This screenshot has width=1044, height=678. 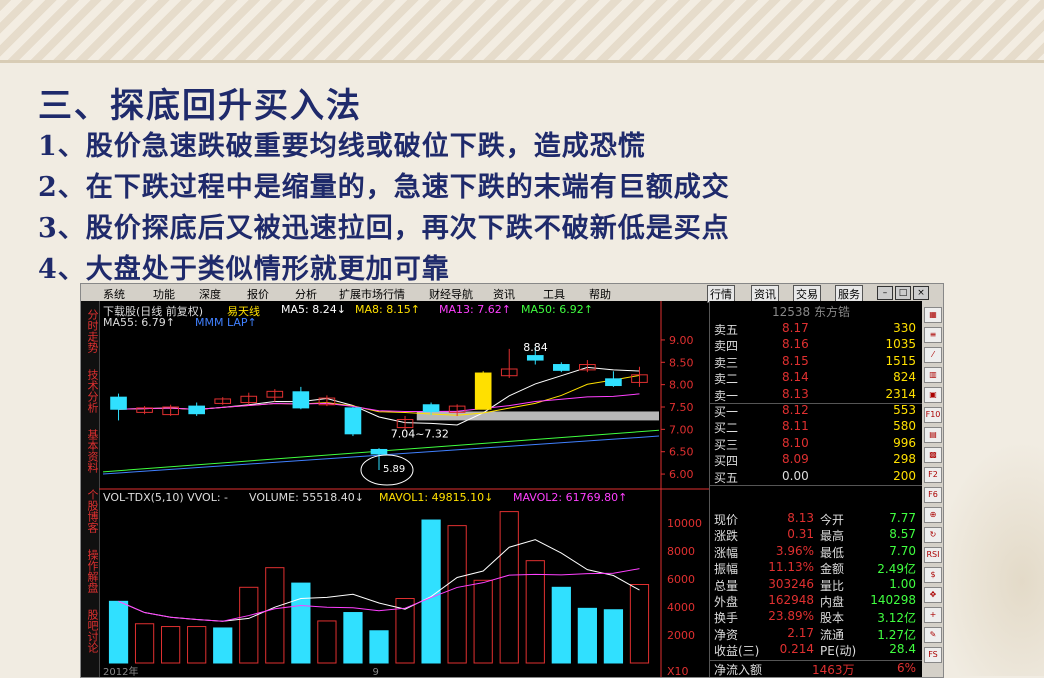 I want to click on price-axis-label: 7.50, so click(x=681, y=407).